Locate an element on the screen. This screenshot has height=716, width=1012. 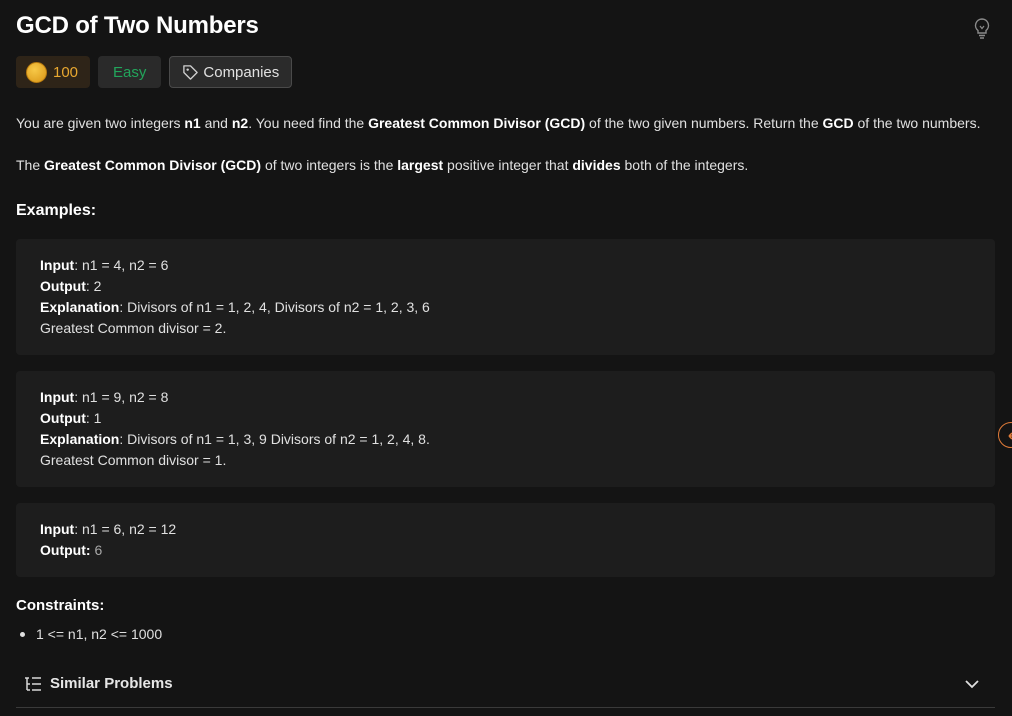
example-input: Input: n1 = 6, n2 = 12 is located at coordinates (108, 529).